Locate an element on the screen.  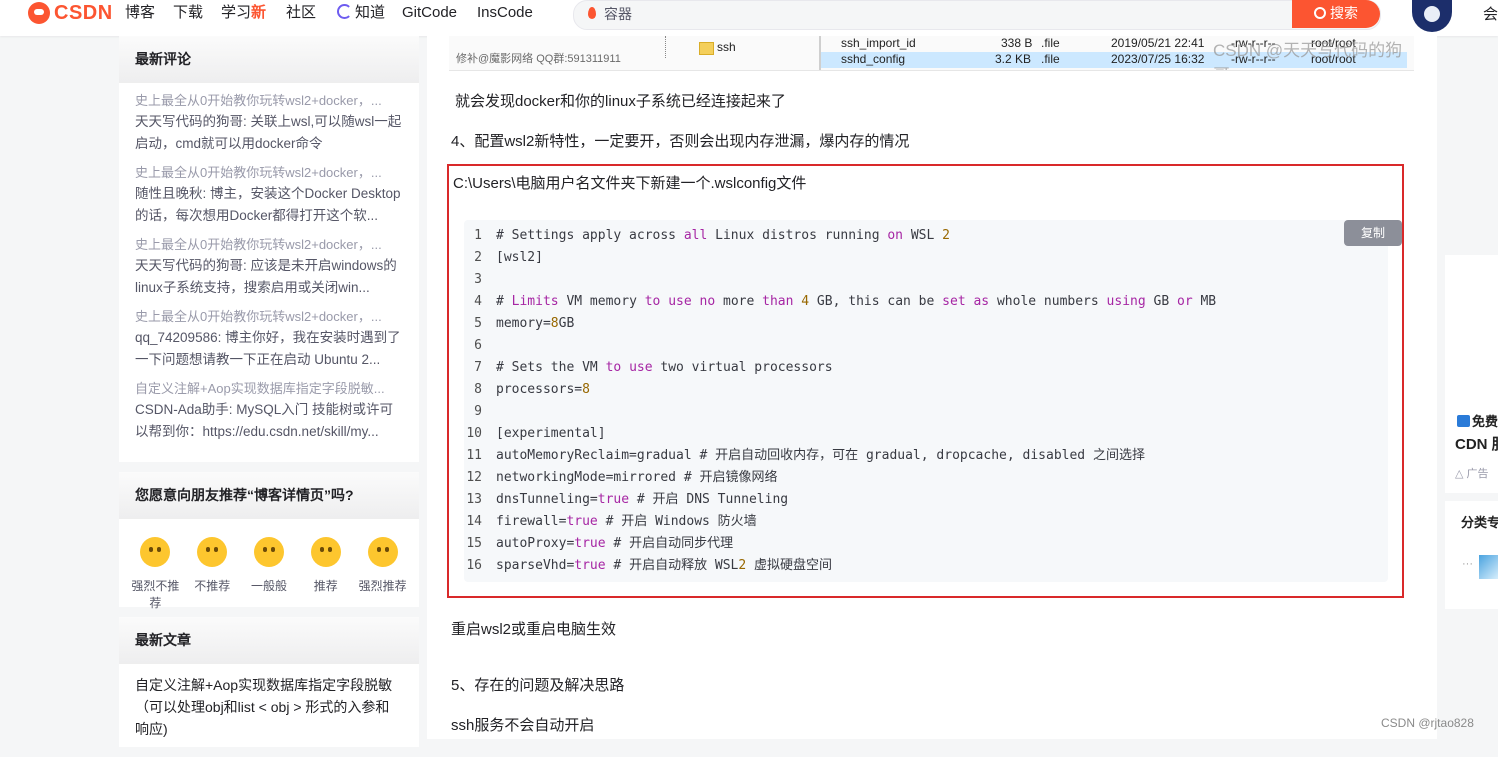
nav-community: 社区 is located at coordinates (301, 13).